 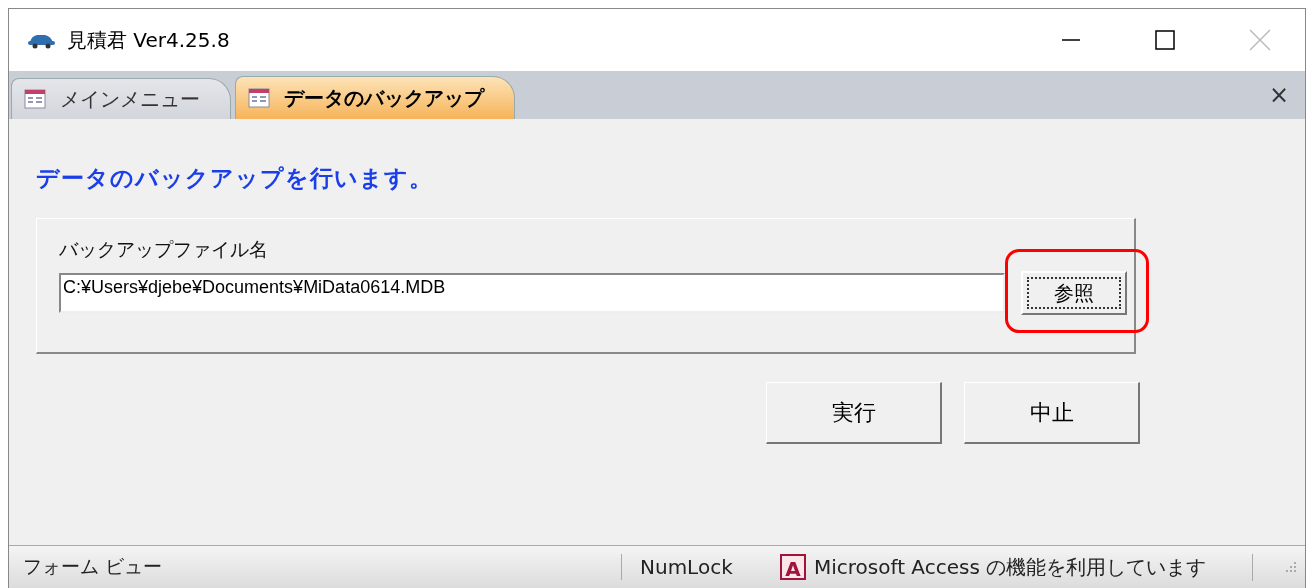 I want to click on numlock-indicator: NumLock, so click(x=687, y=567).